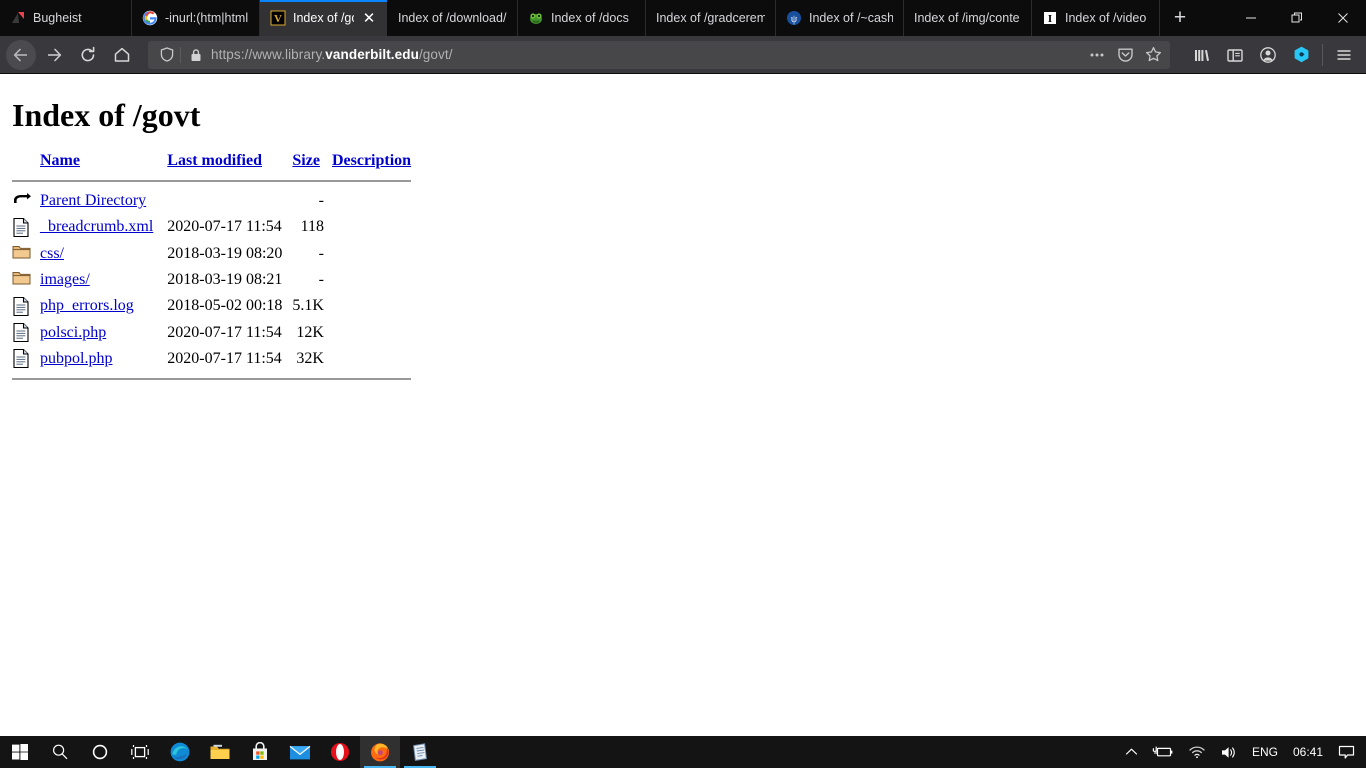 The width and height of the screenshot is (1366, 768). What do you see at coordinates (73, 332) in the screenshot?
I see `file-link: polsci.php` at bounding box center [73, 332].